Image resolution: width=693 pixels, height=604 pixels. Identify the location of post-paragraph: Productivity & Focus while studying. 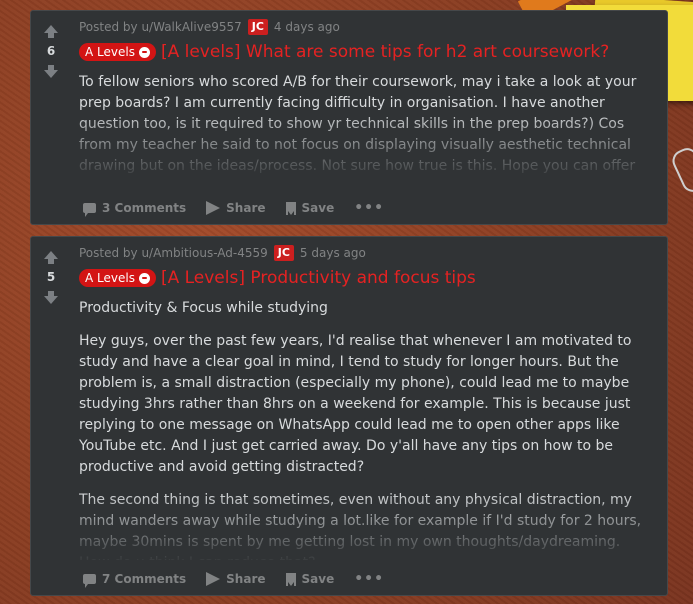
(203, 308).